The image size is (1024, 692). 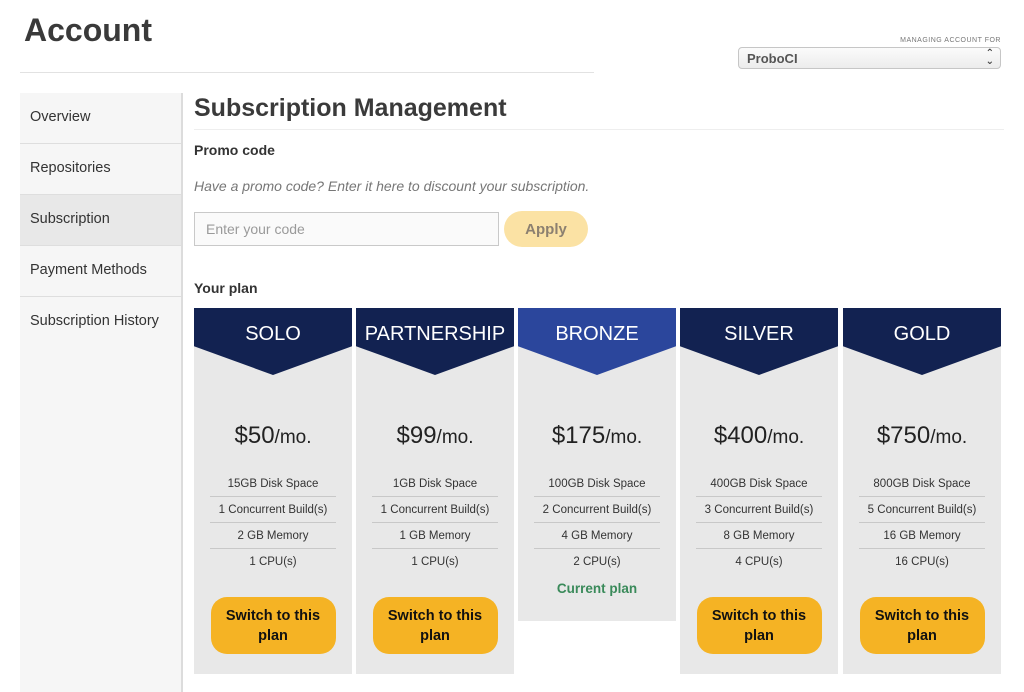 What do you see at coordinates (759, 562) in the screenshot?
I see `feature-cpu: 4 CPU(s)` at bounding box center [759, 562].